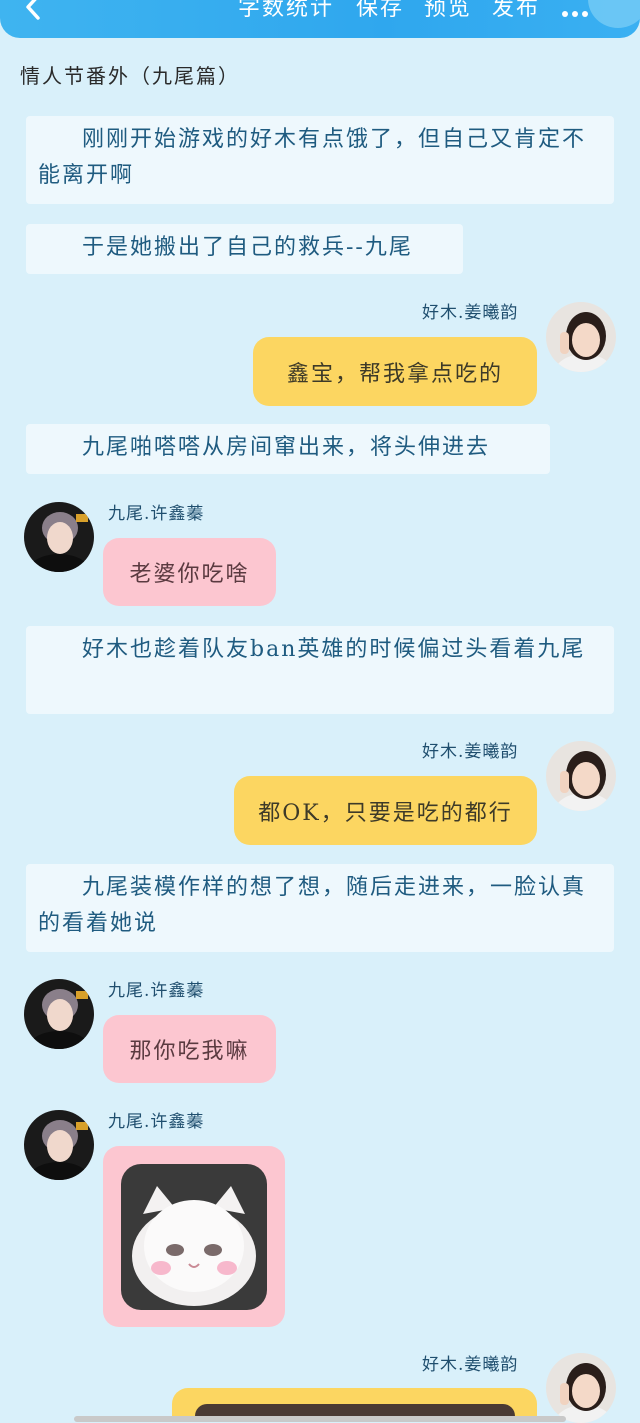 The height and width of the screenshot is (1423, 640). What do you see at coordinates (582, 9) in the screenshot?
I see `more-dots-icon` at bounding box center [582, 9].